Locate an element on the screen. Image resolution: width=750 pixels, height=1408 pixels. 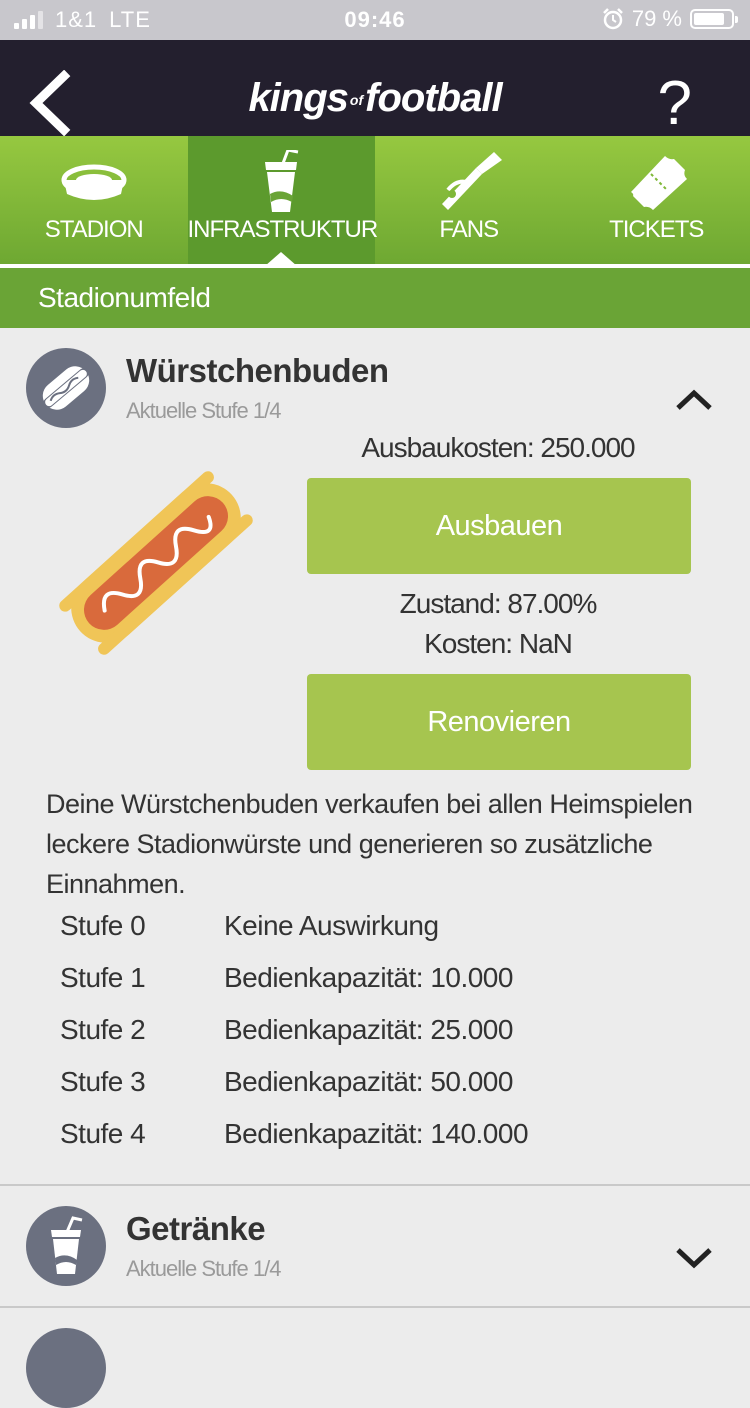
stadium-icon is located at coordinates (94, 181).